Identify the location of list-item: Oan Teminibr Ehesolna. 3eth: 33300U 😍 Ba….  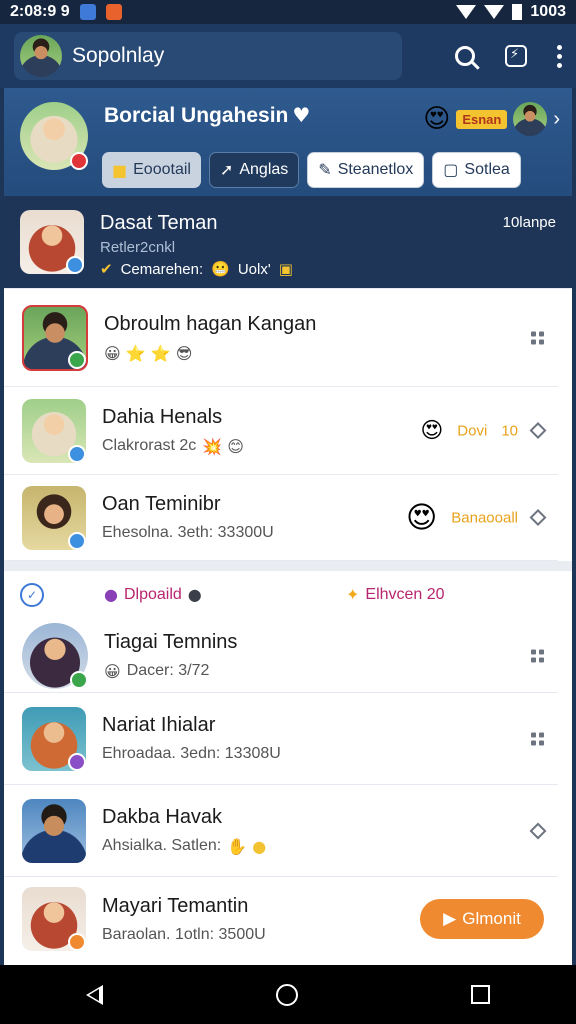
(281, 518).